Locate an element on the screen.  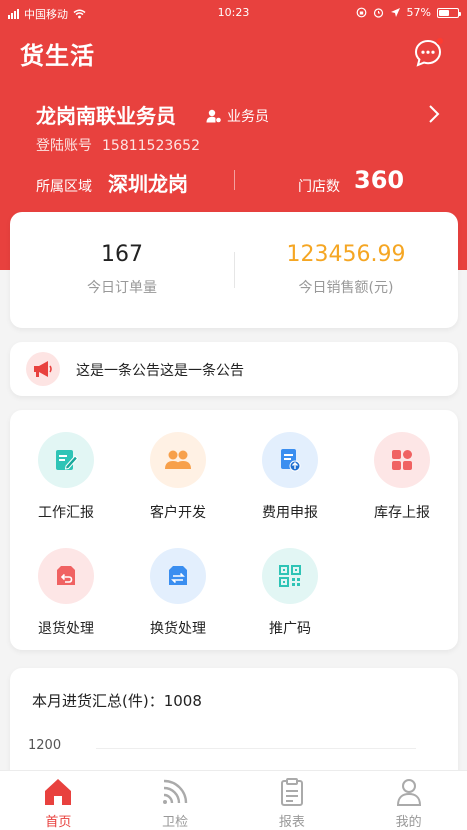
tab-label: 卫检 is located at coordinates (175, 822).